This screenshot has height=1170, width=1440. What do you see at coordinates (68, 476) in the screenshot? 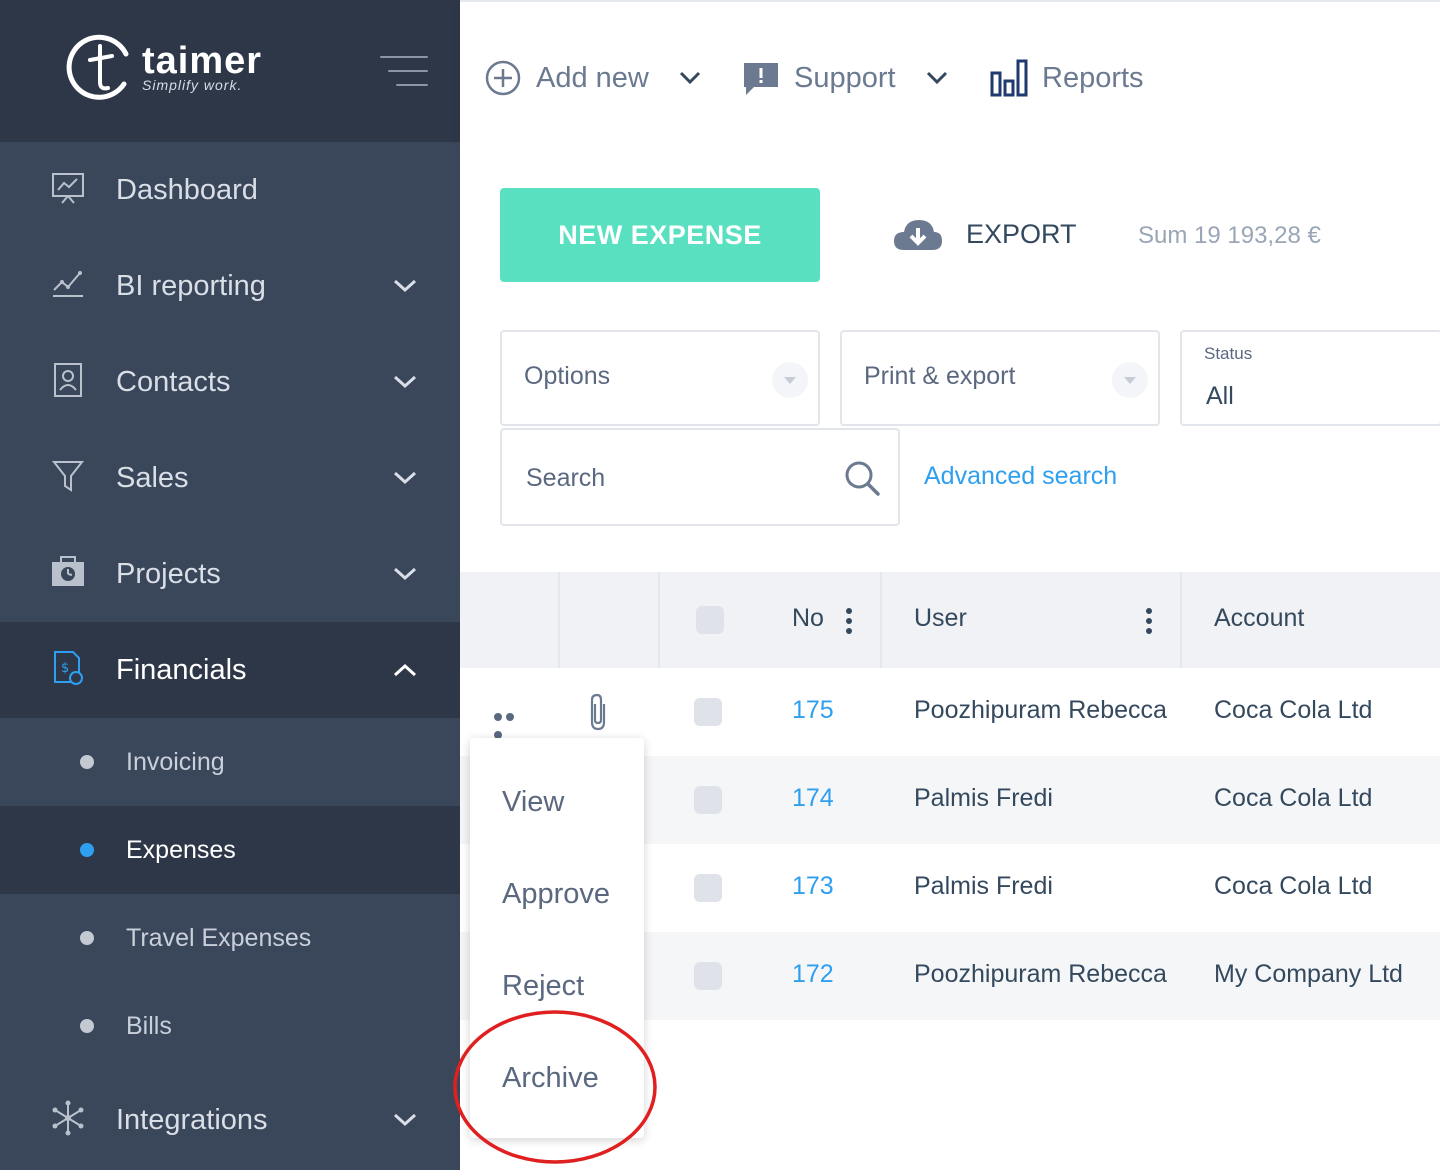
I see `funnel-icon` at bounding box center [68, 476].